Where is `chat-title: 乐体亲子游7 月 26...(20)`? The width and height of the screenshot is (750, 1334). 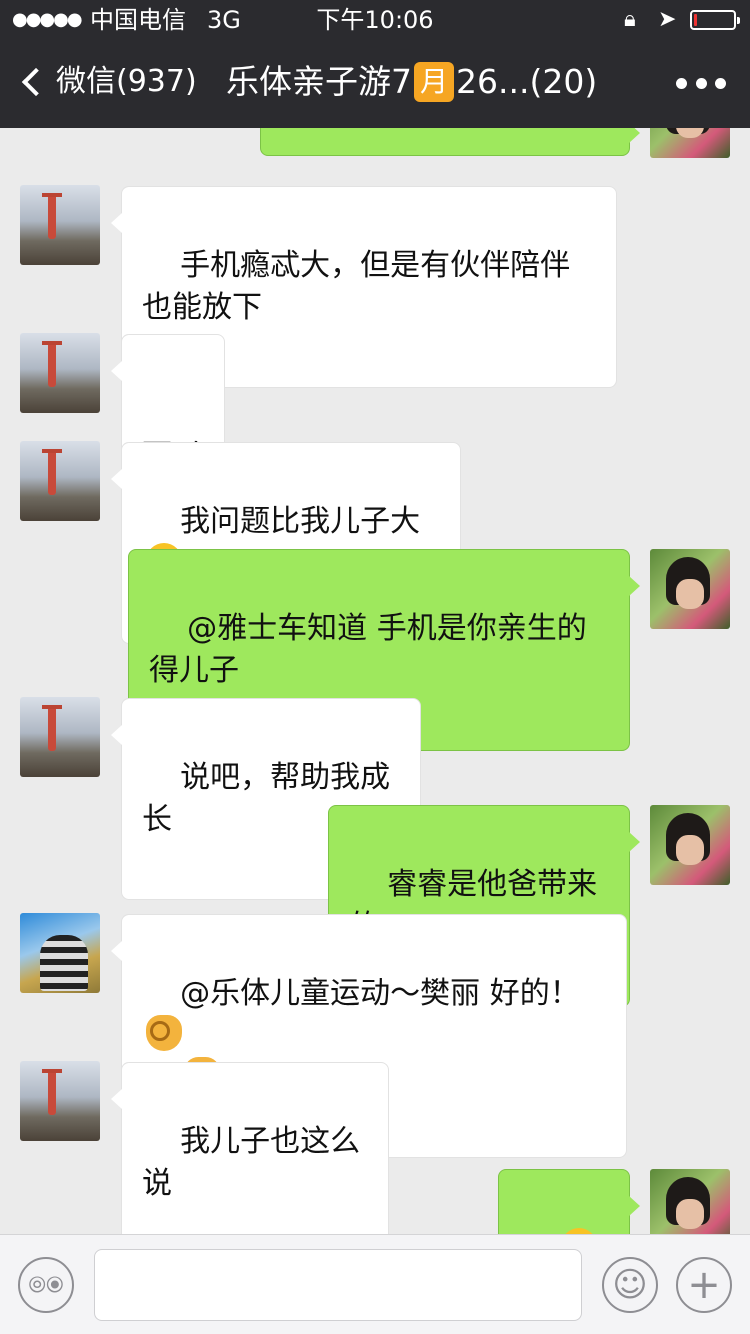 chat-title: 乐体亲子游7 月 26...(20) is located at coordinates (411, 82).